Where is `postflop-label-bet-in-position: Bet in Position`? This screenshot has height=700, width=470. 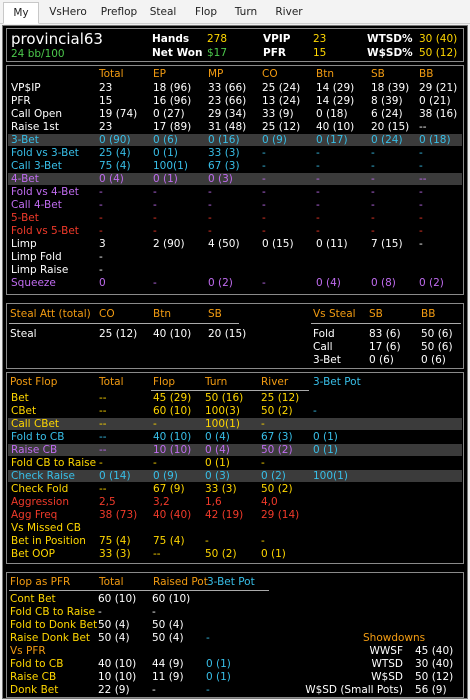
postflop-label-bet-in-position: Bet in Position is located at coordinates (48, 541).